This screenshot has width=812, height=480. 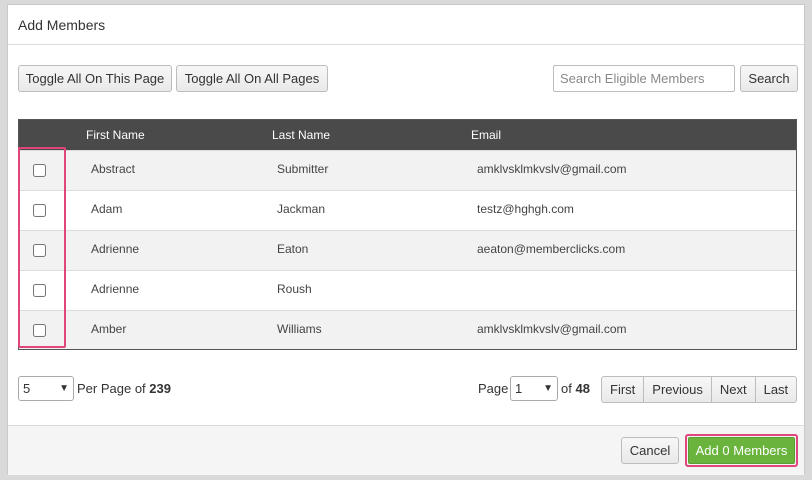 I want to click on cell-first-name: Abstract, so click(x=113, y=169).